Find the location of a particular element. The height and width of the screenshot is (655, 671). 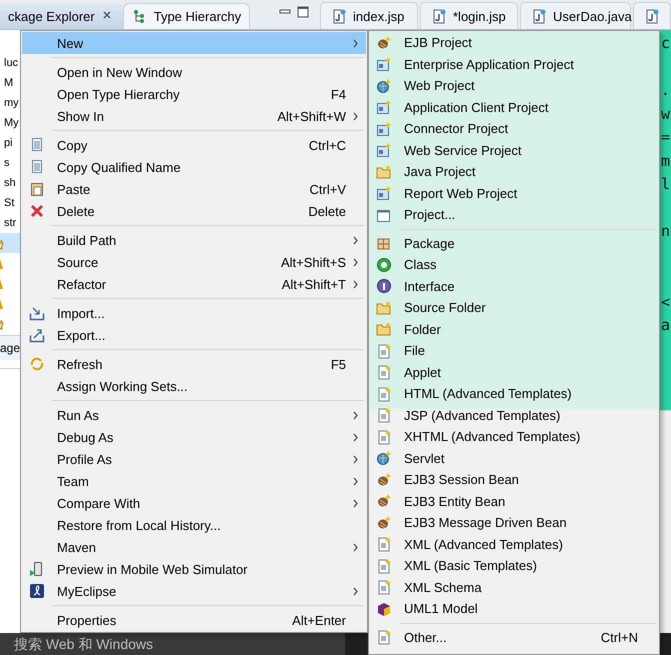

code-line: l is located at coordinates (665, 184).